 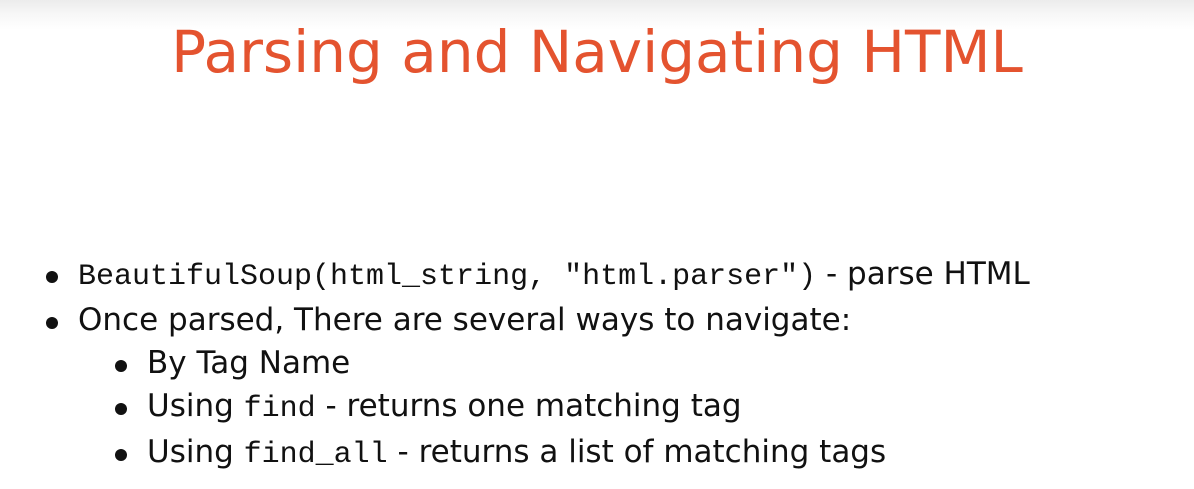 What do you see at coordinates (249, 363) in the screenshot?
I see `bullet-text: By Tag Name` at bounding box center [249, 363].